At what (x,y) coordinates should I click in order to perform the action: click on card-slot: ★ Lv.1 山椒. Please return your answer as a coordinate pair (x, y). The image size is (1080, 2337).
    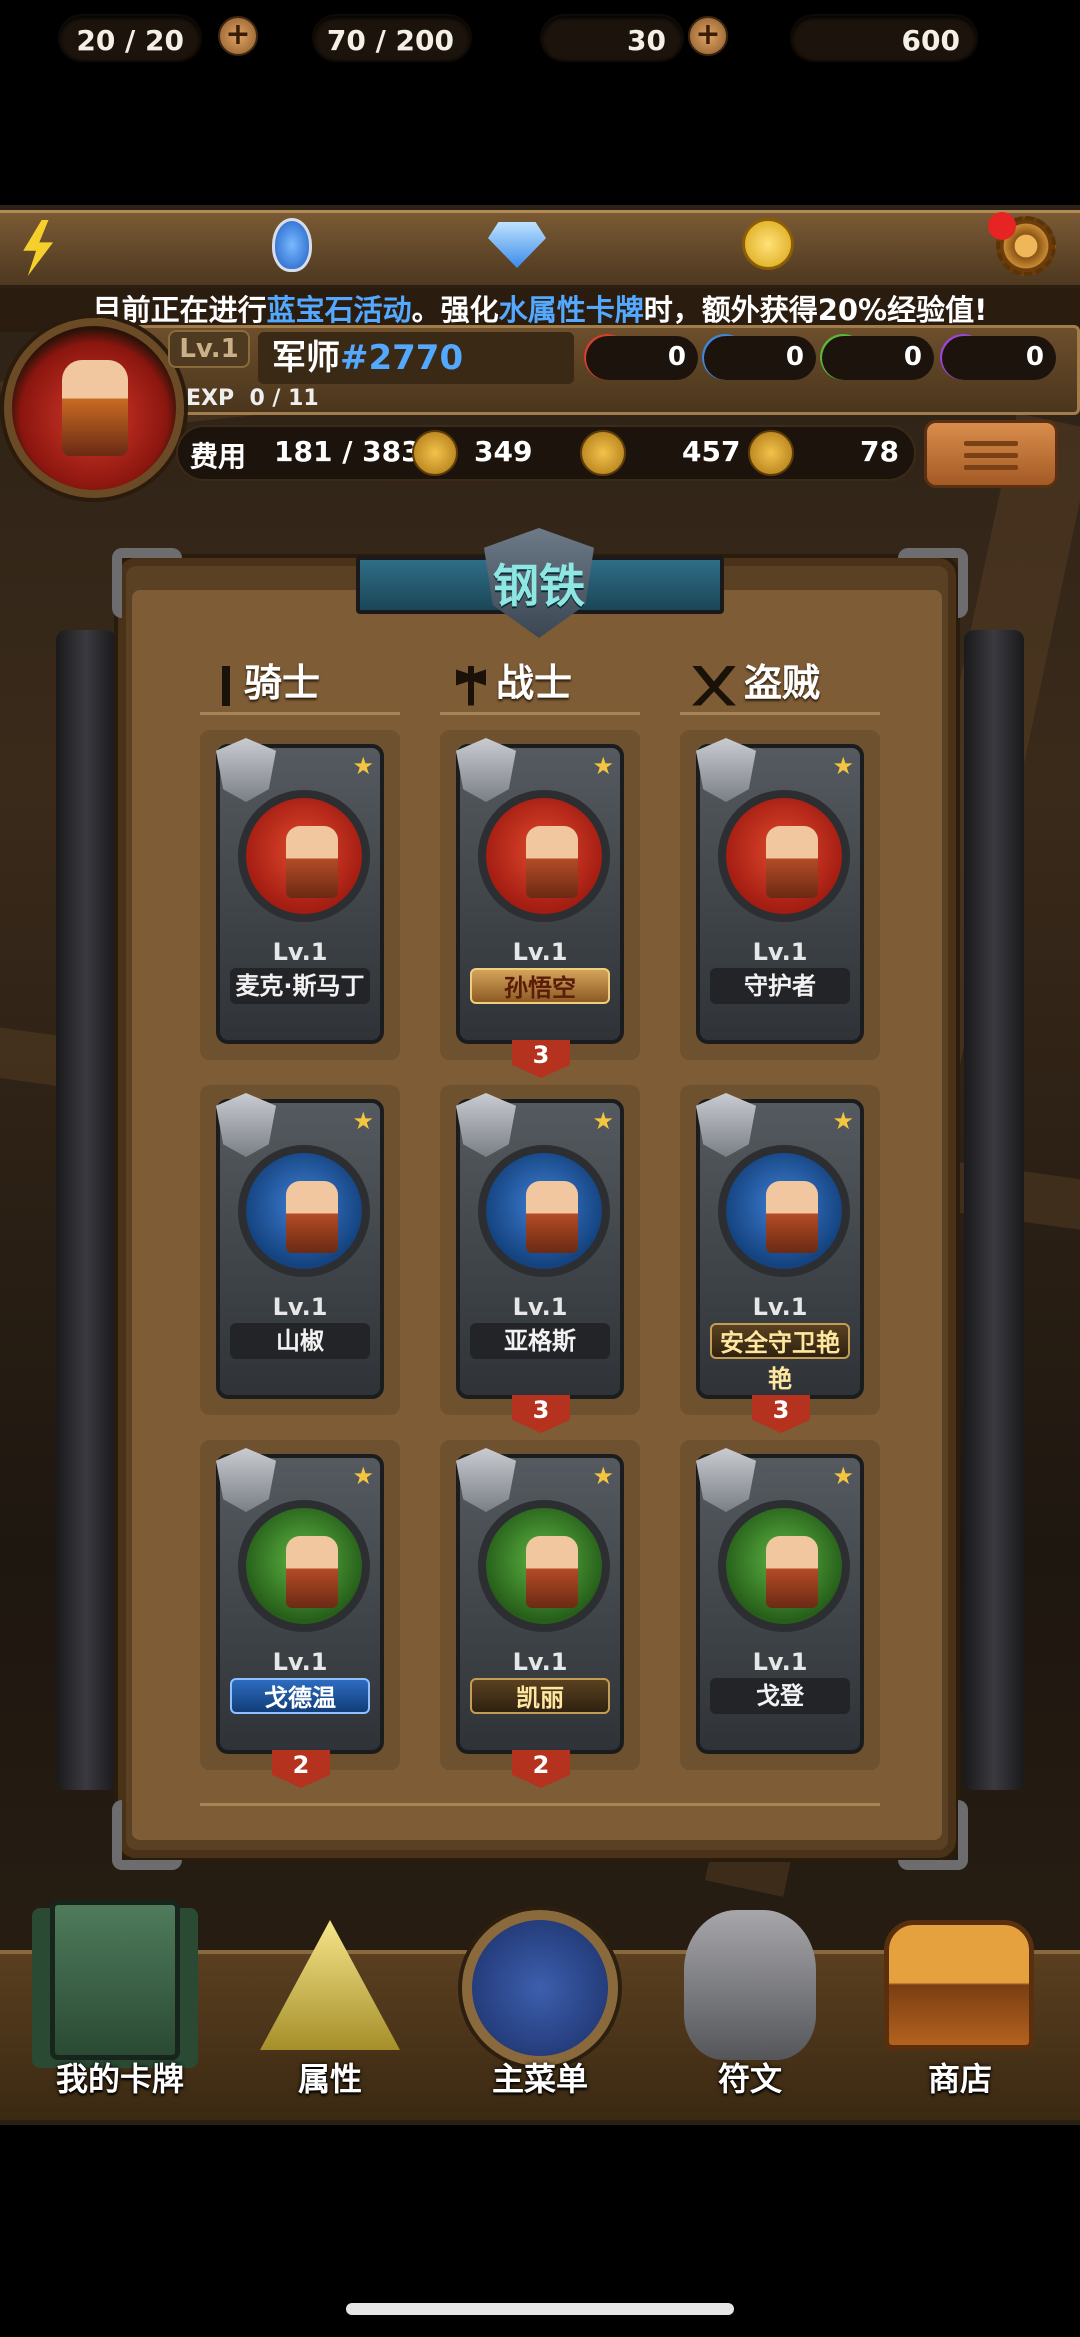
    Looking at the image, I should click on (300, 1250).